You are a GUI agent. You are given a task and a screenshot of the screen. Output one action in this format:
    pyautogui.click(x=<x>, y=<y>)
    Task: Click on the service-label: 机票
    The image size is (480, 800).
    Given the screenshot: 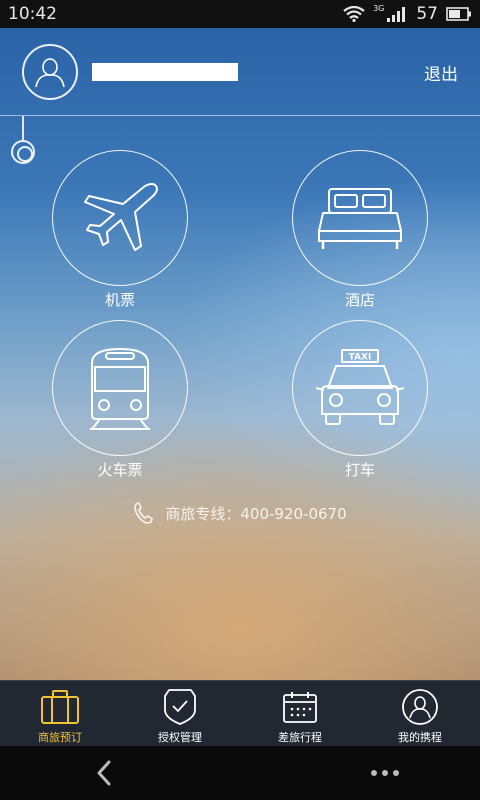 What is the action you would take?
    pyautogui.click(x=119, y=300)
    